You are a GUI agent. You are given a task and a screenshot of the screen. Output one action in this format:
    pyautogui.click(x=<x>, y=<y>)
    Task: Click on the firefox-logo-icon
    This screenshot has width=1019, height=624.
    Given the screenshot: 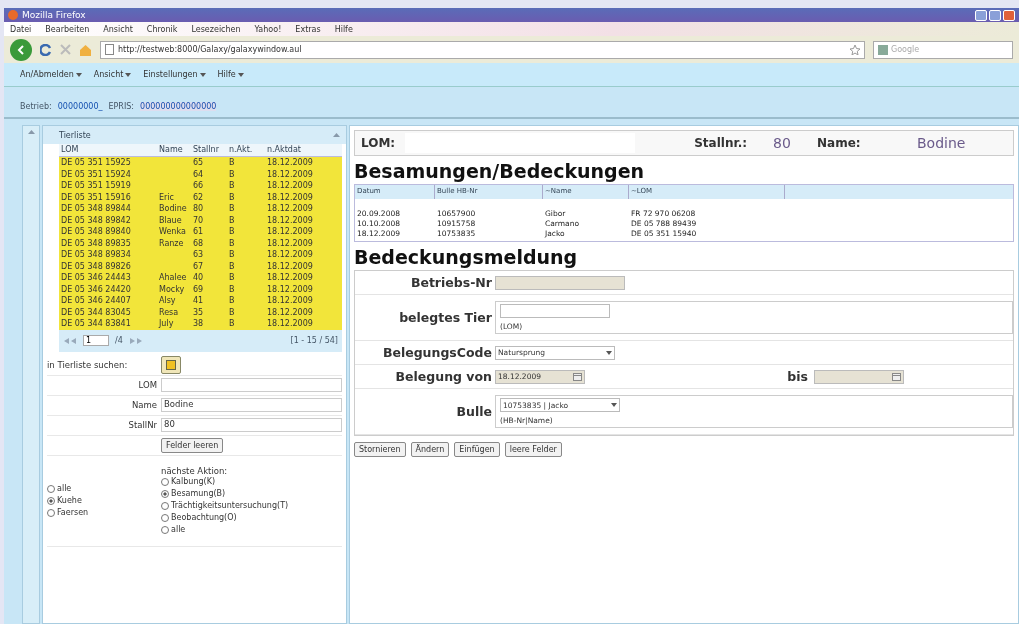 What is the action you would take?
    pyautogui.click(x=13, y=15)
    